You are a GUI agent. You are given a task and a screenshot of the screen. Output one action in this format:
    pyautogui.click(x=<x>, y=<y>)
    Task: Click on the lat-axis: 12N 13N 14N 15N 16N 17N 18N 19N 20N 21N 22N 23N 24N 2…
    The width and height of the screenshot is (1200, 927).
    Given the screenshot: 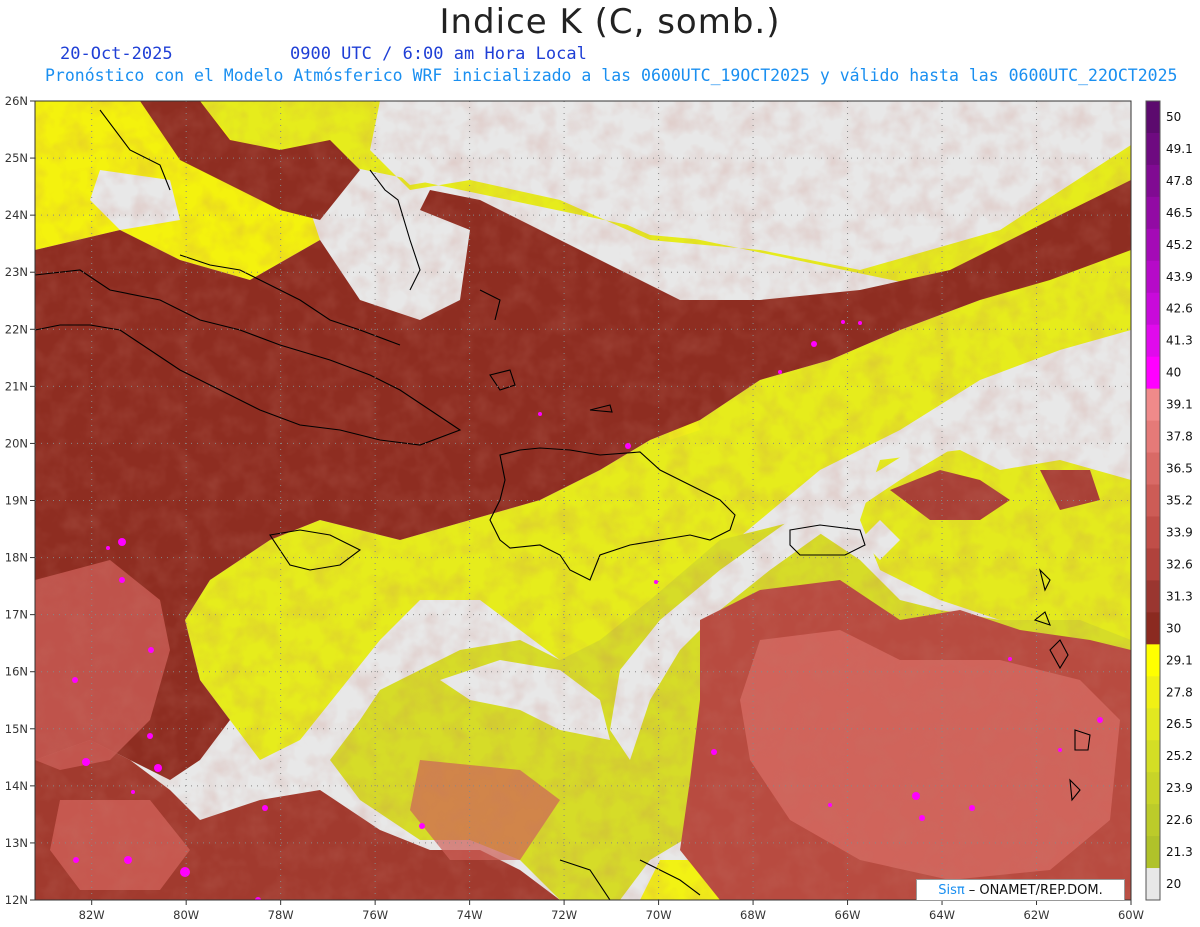 What is the action you would take?
    pyautogui.click(x=20, y=500)
    